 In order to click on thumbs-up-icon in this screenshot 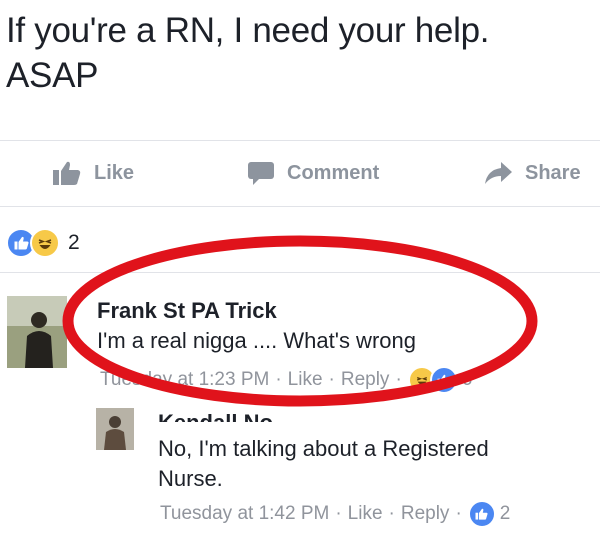, I will do `click(67, 173)`.